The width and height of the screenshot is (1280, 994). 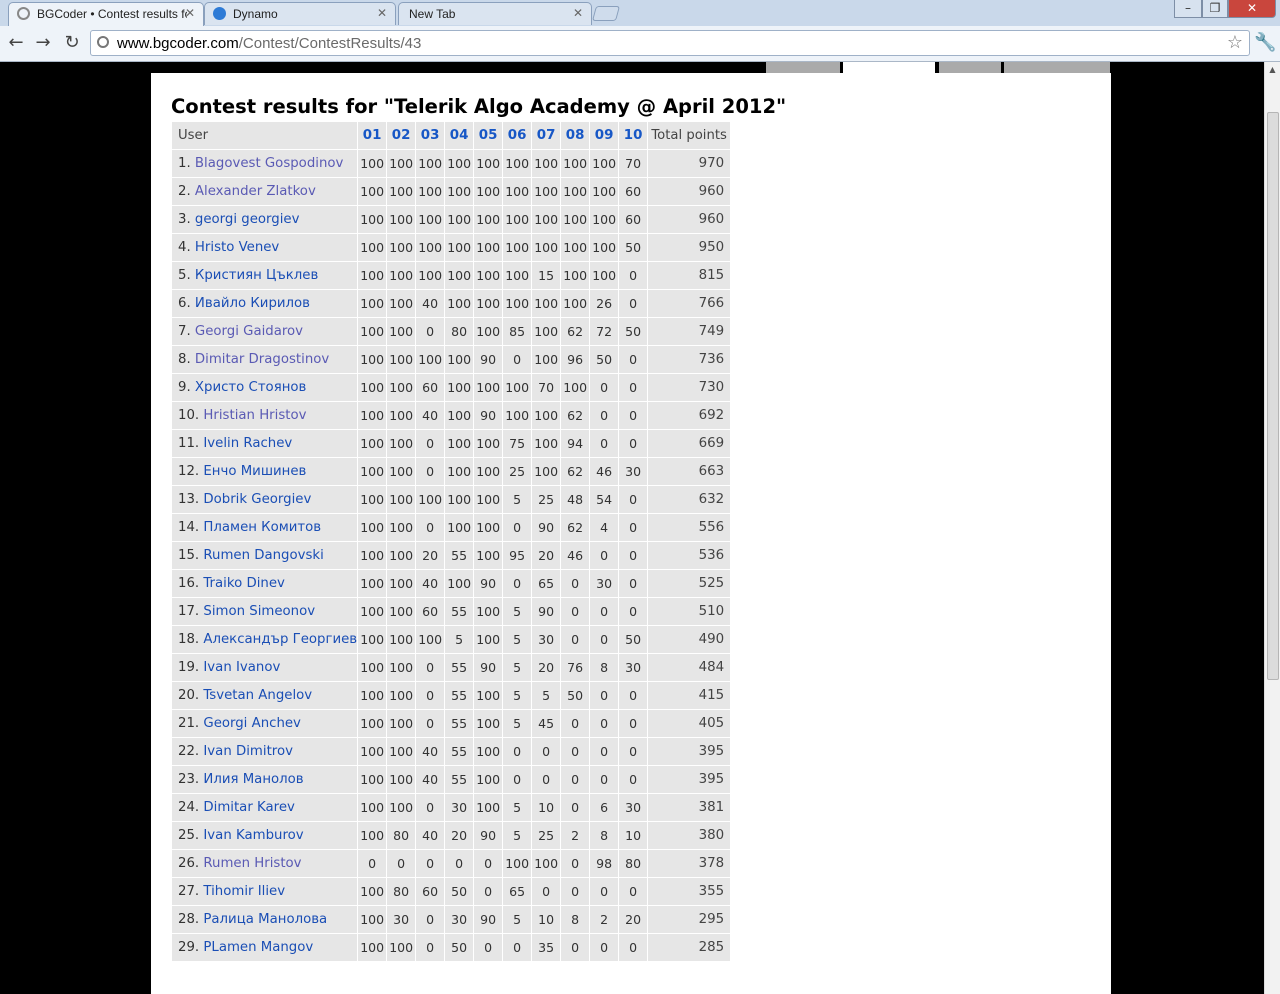 I want to click on task-score-cell: 6, so click(x=604, y=807).